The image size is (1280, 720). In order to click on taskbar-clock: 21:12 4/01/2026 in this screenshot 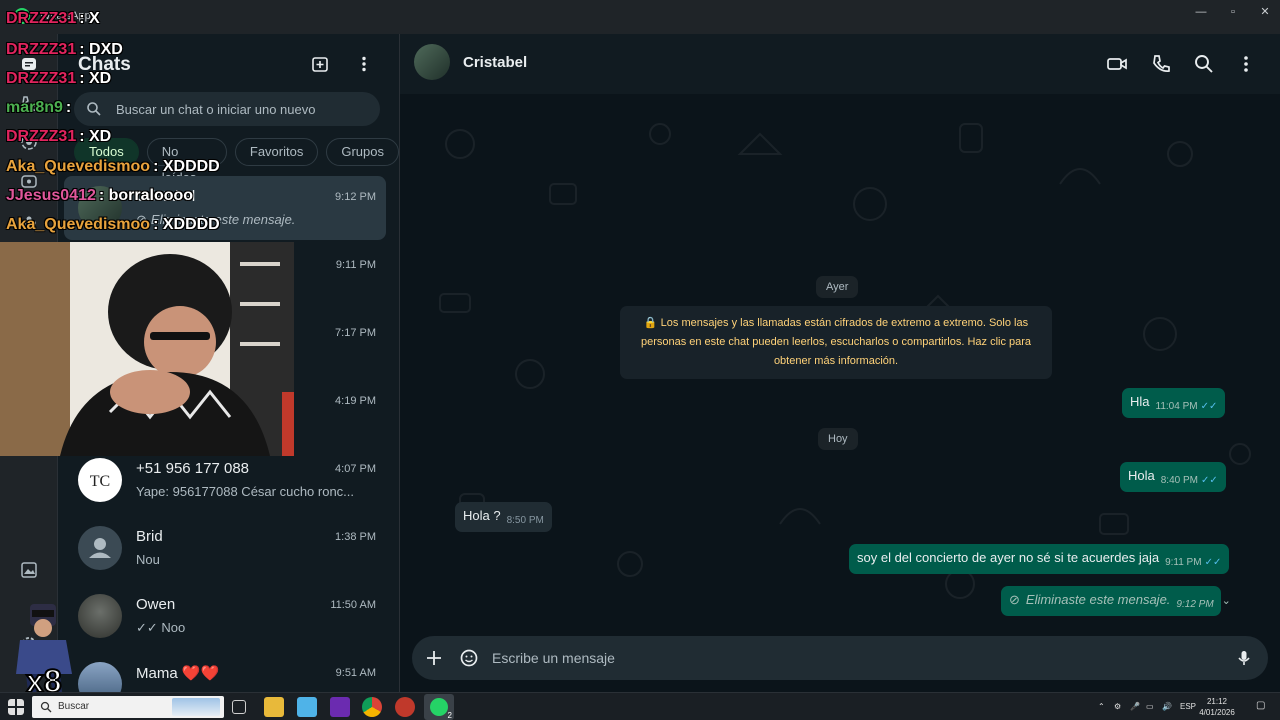, I will do `click(1217, 707)`.